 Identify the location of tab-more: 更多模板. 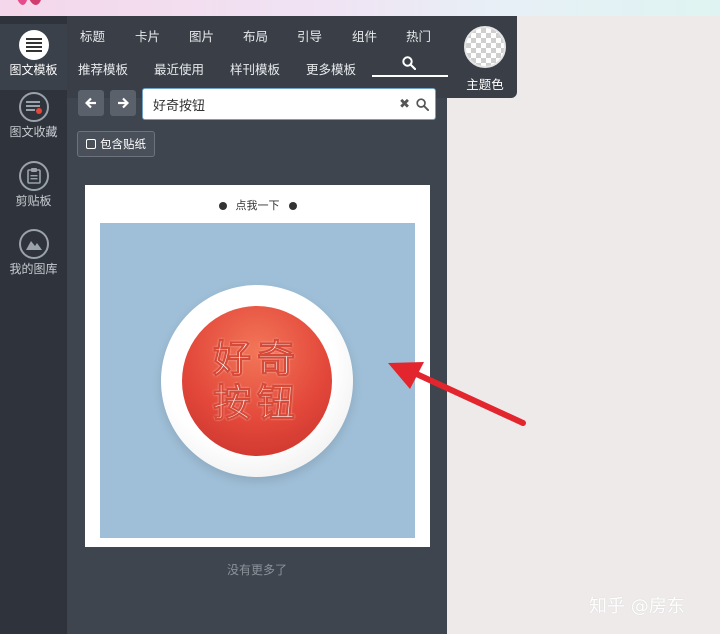
(331, 68).